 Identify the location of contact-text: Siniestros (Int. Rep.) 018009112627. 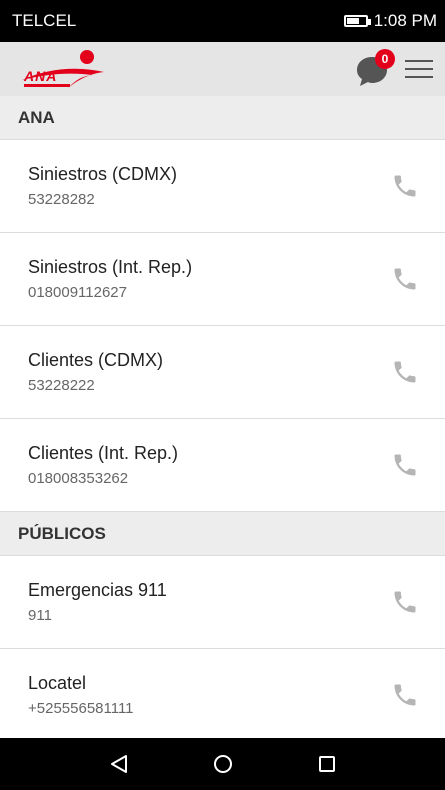
(110, 279).